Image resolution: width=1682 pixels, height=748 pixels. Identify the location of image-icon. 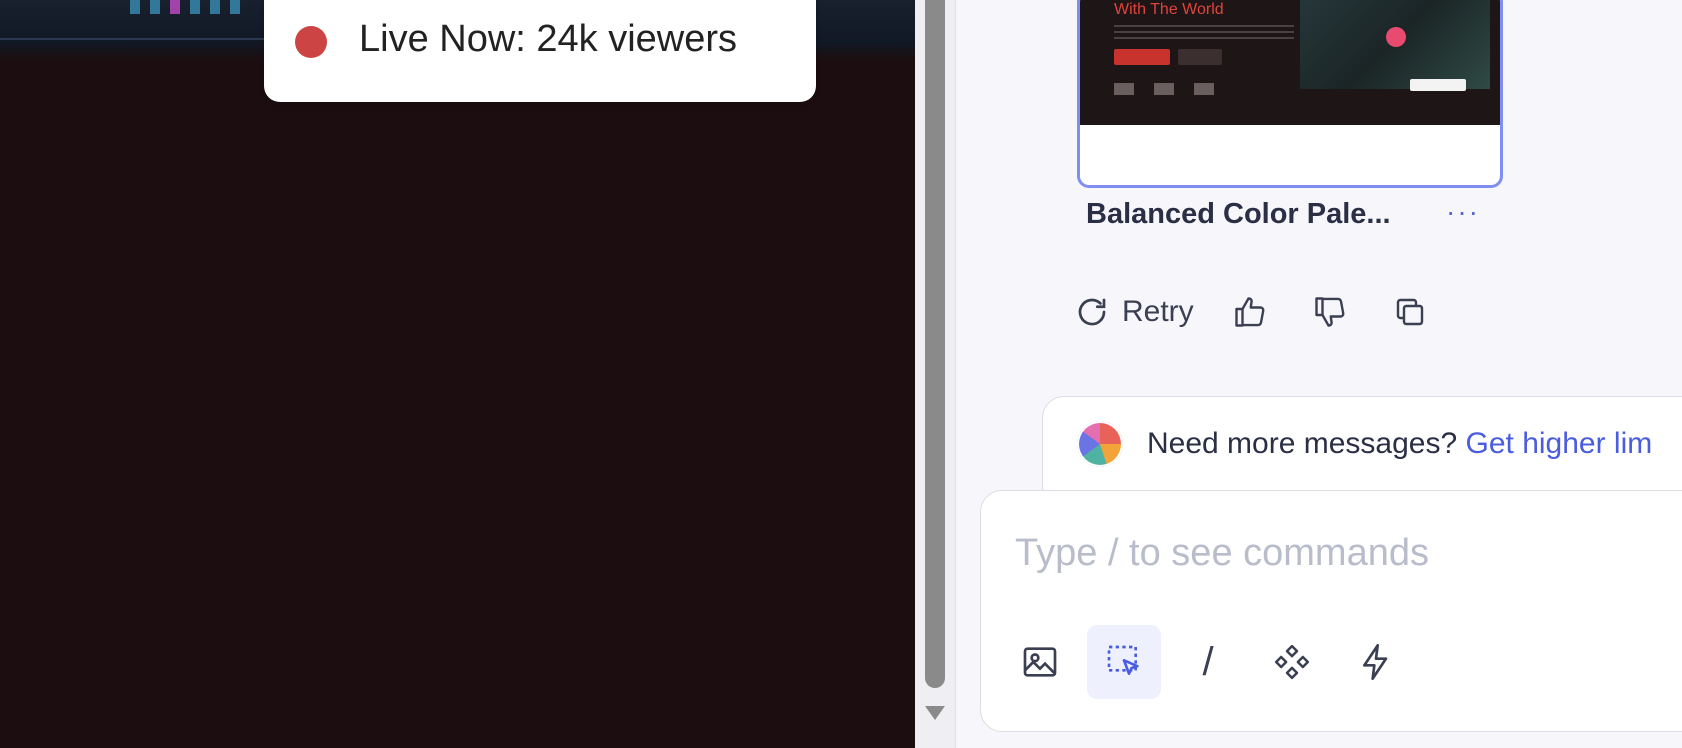
(1040, 662).